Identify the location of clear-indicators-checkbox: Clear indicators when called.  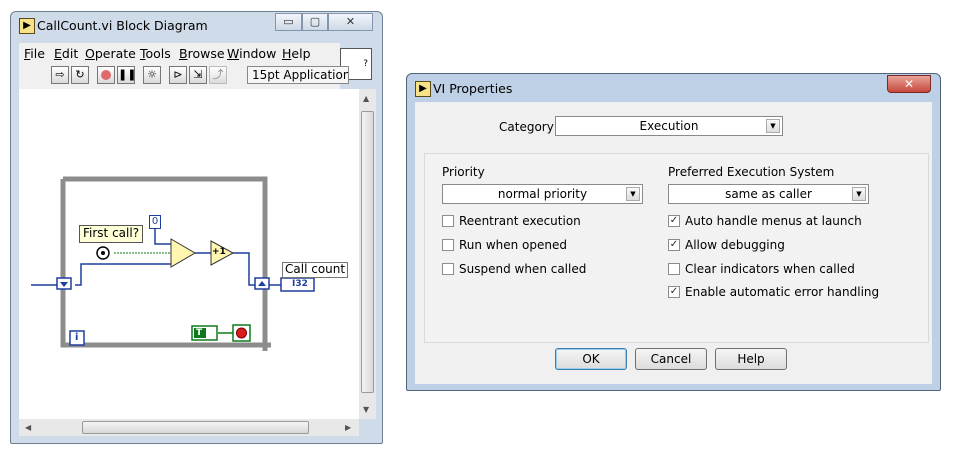
(761, 269).